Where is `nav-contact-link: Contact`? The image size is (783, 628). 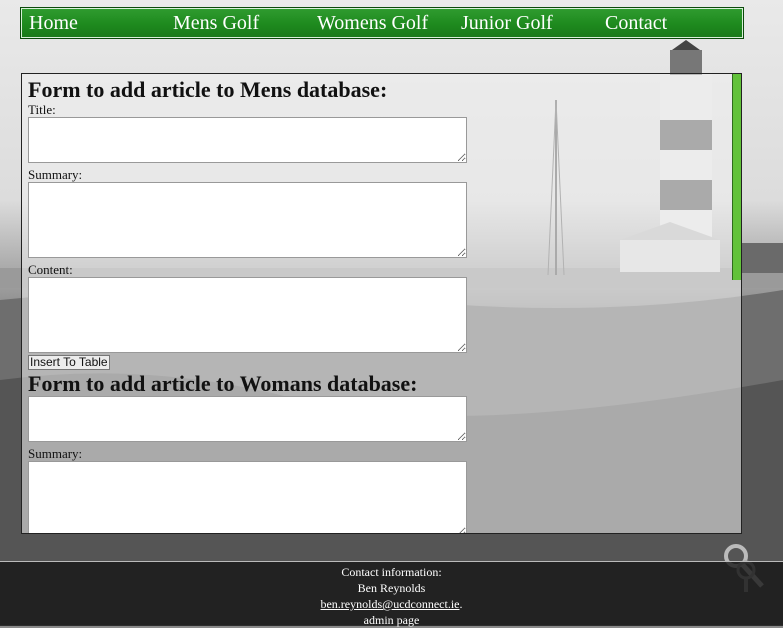
nav-contact-link: Contact is located at coordinates (636, 23).